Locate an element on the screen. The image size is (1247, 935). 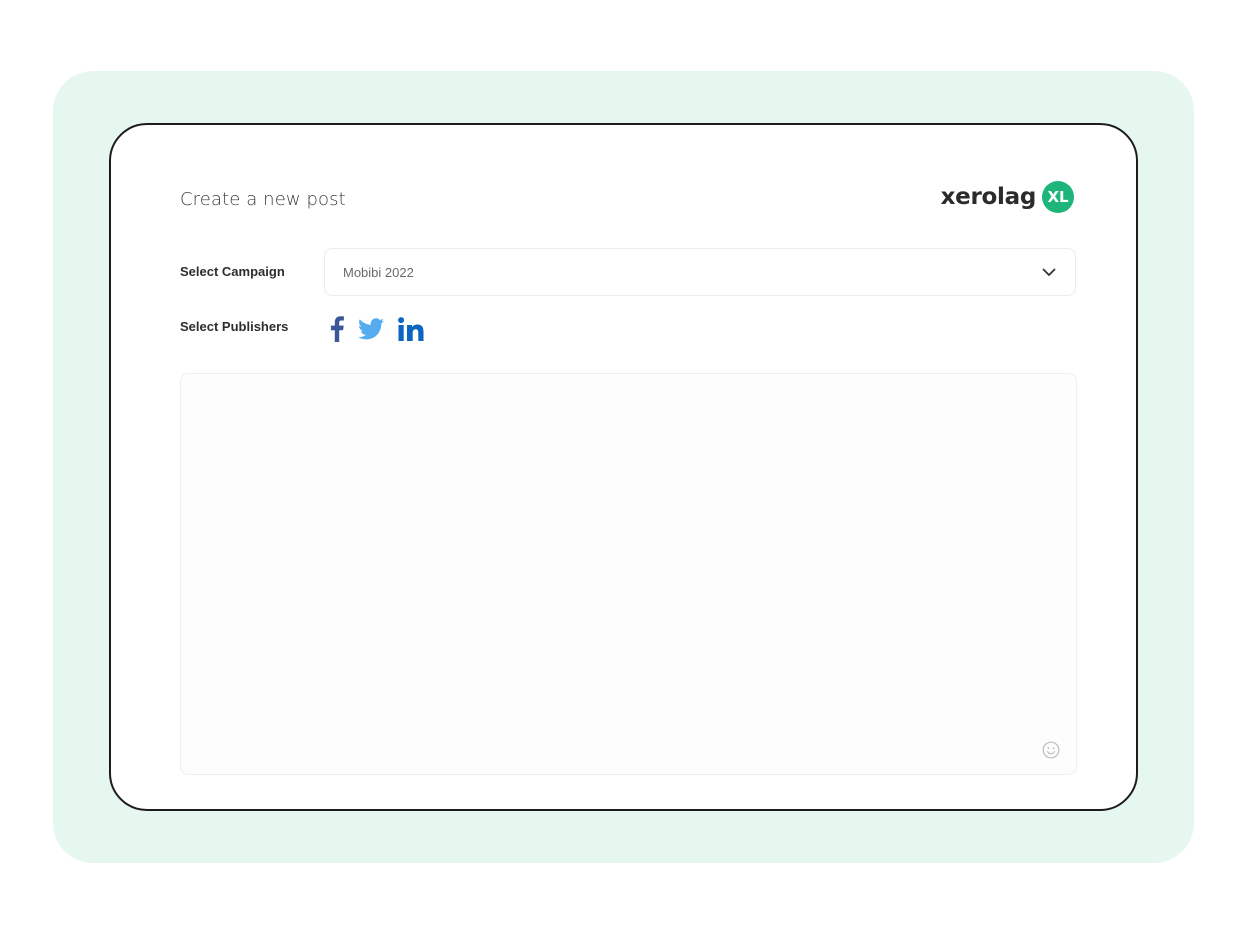
linkedin-icon is located at coordinates (411, 329).